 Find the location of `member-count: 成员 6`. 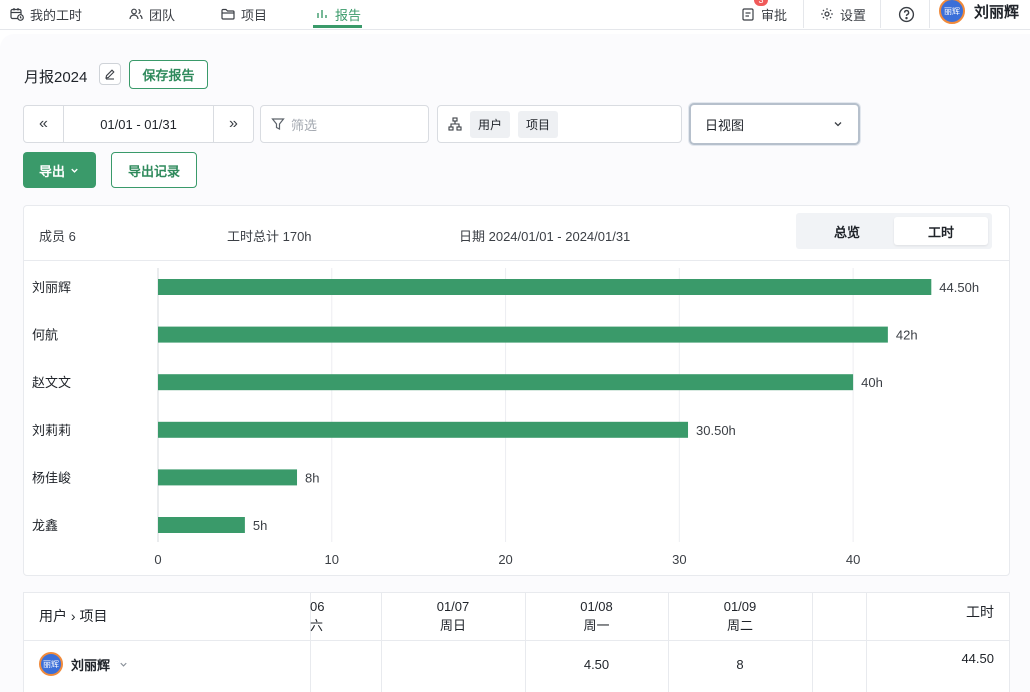

member-count: 成员 6 is located at coordinates (57, 236).